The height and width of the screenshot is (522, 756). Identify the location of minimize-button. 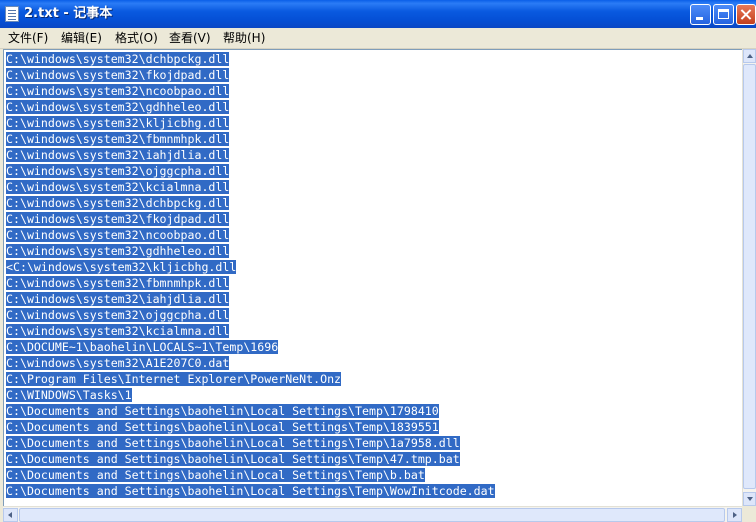
(700, 14).